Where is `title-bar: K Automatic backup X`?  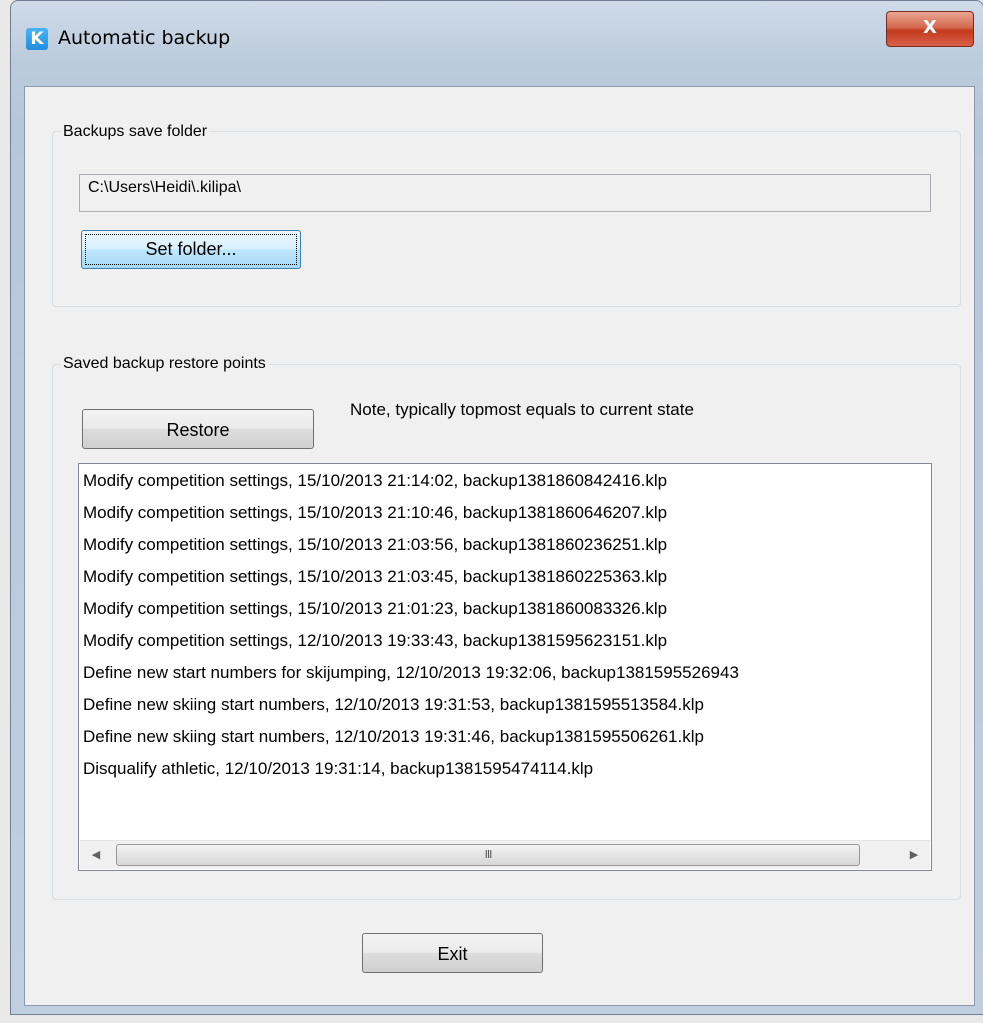 title-bar: K Automatic backup X is located at coordinates (496, 43).